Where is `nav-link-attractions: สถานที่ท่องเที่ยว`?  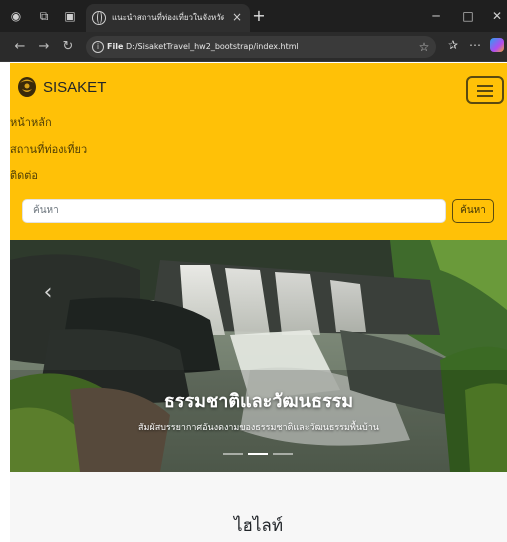
nav-link-attractions: สถานที่ท่องเที่ยว is located at coordinates (48, 150).